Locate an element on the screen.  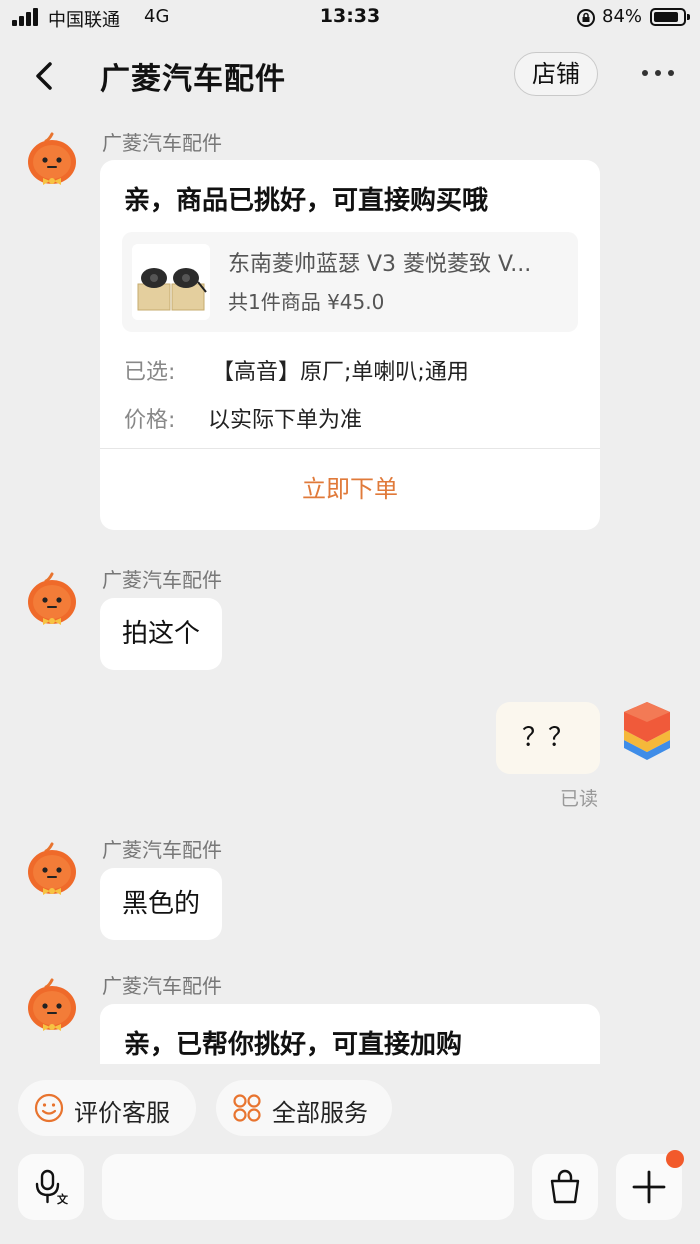
quick-actions-bar: 评价客服 全部服务 is located at coordinates (350, 1106).